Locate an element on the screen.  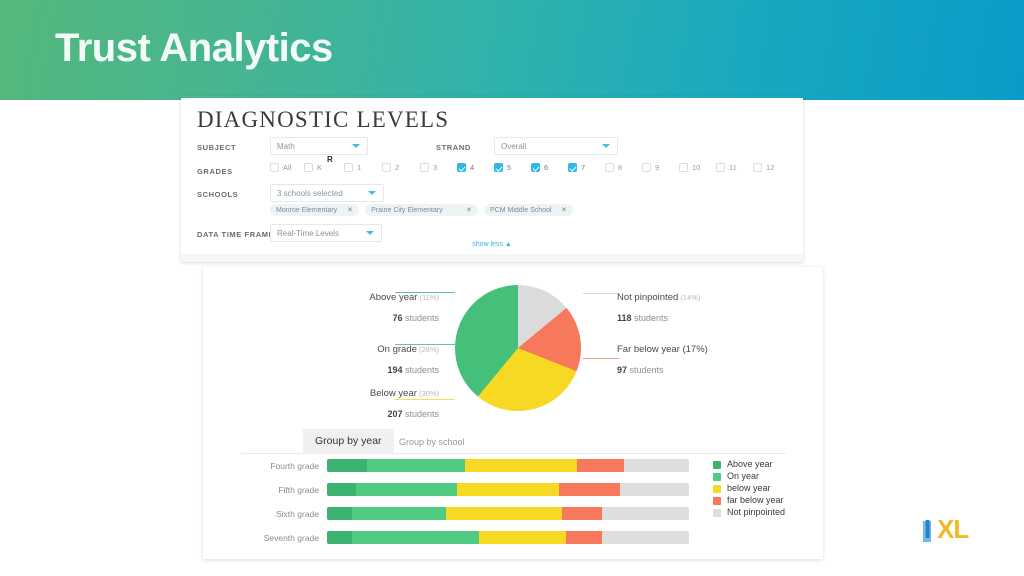
pie-slice-count-row: 76 students is located at coordinates (380, 317).